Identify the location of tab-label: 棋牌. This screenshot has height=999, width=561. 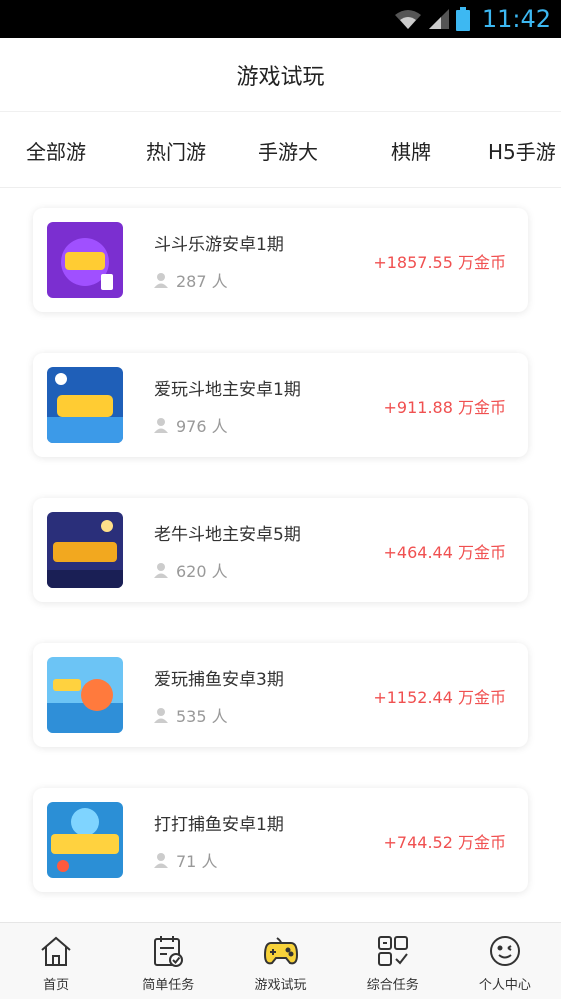
(411, 151).